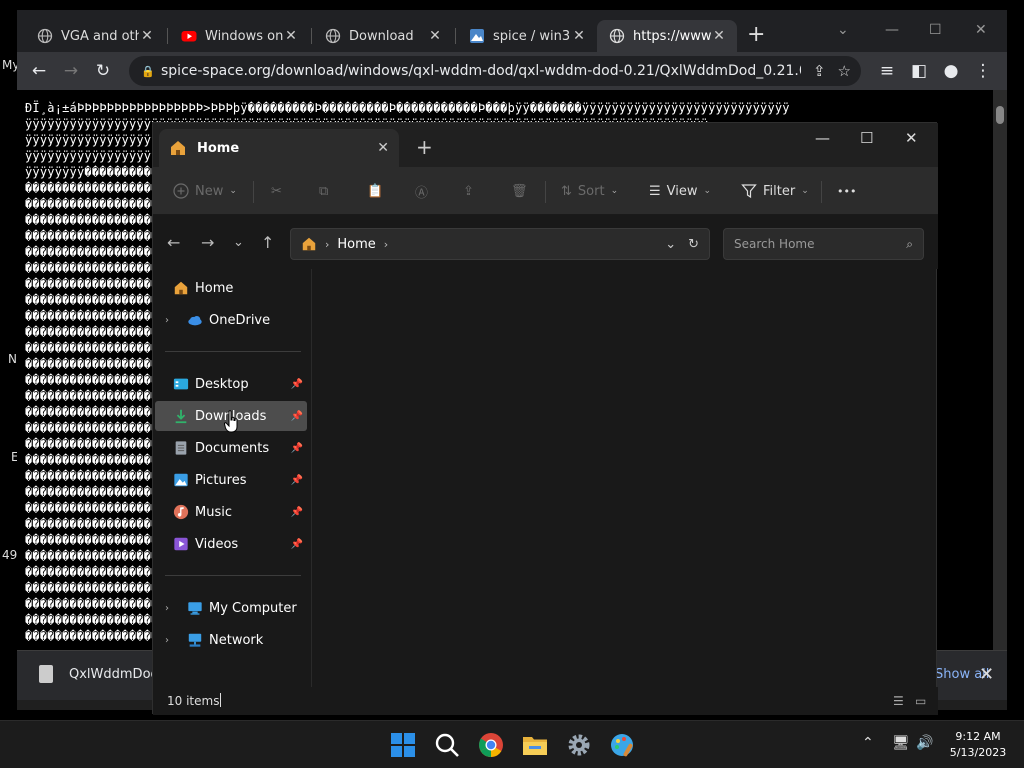 This screenshot has width=1024, height=768. Describe the element at coordinates (239, 36) in the screenshot. I see `chrome-tab: Windows on K ✕` at that location.